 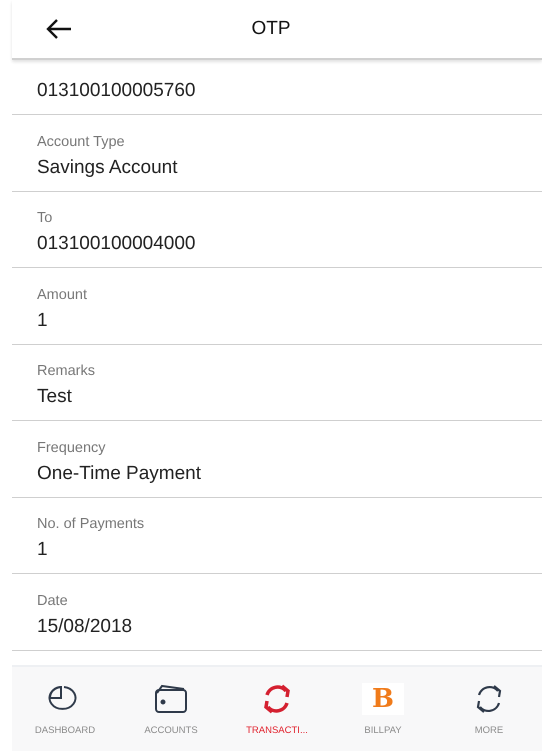 What do you see at coordinates (171, 698) in the screenshot?
I see `wallet-icon` at bounding box center [171, 698].